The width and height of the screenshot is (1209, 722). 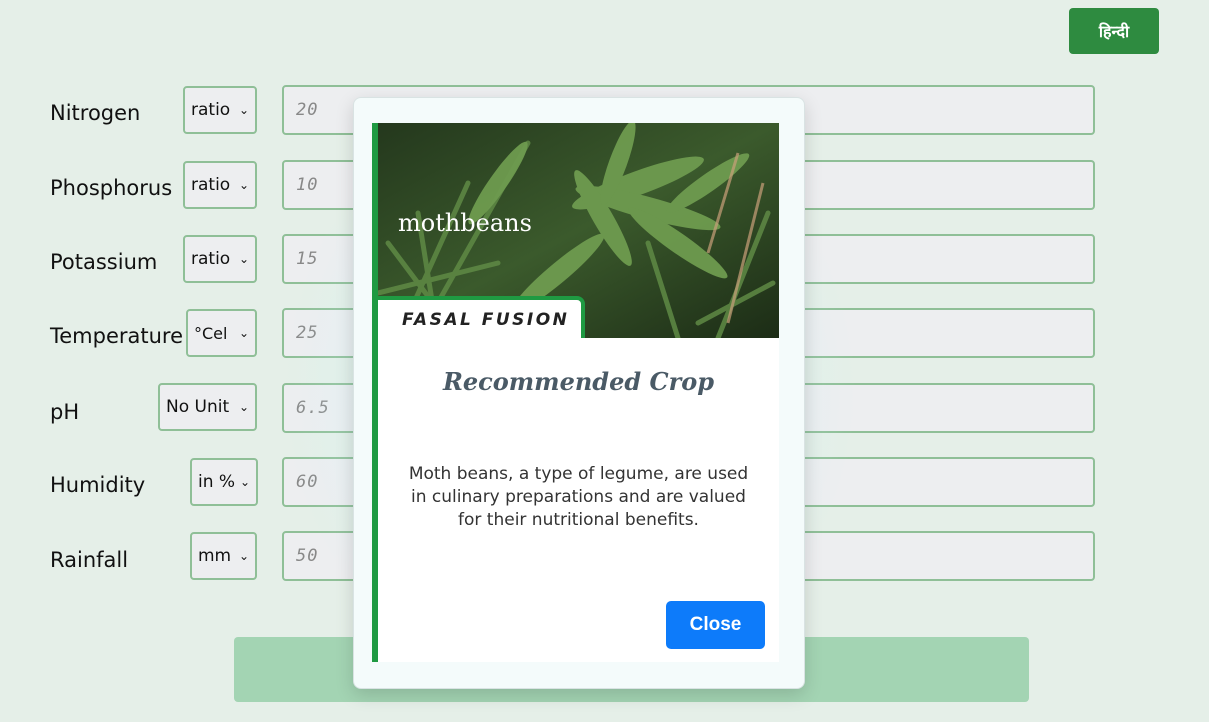 I want to click on unit-select-potassium: ratio ⌄, so click(x=220, y=259).